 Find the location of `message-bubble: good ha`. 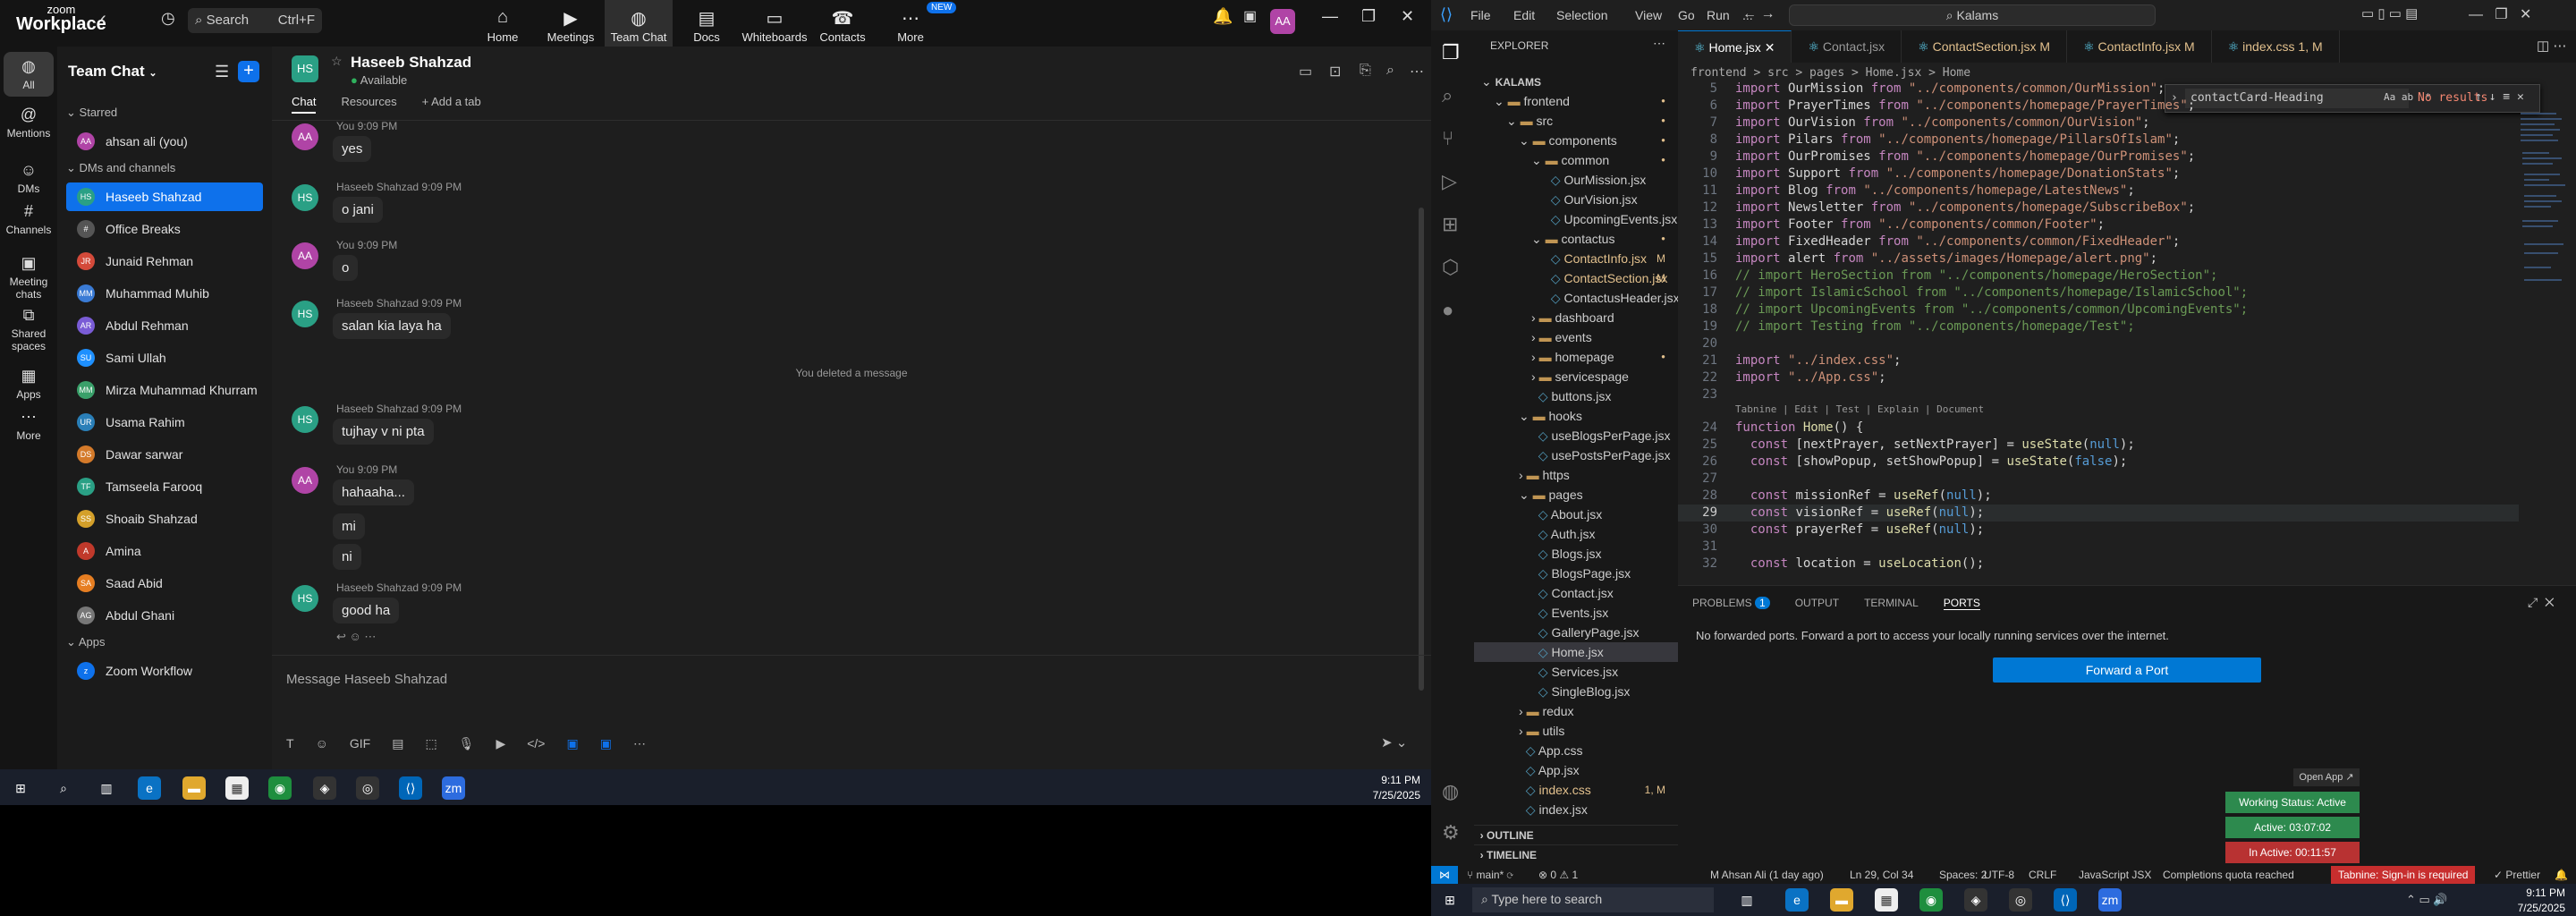

message-bubble: good ha is located at coordinates (366, 610).